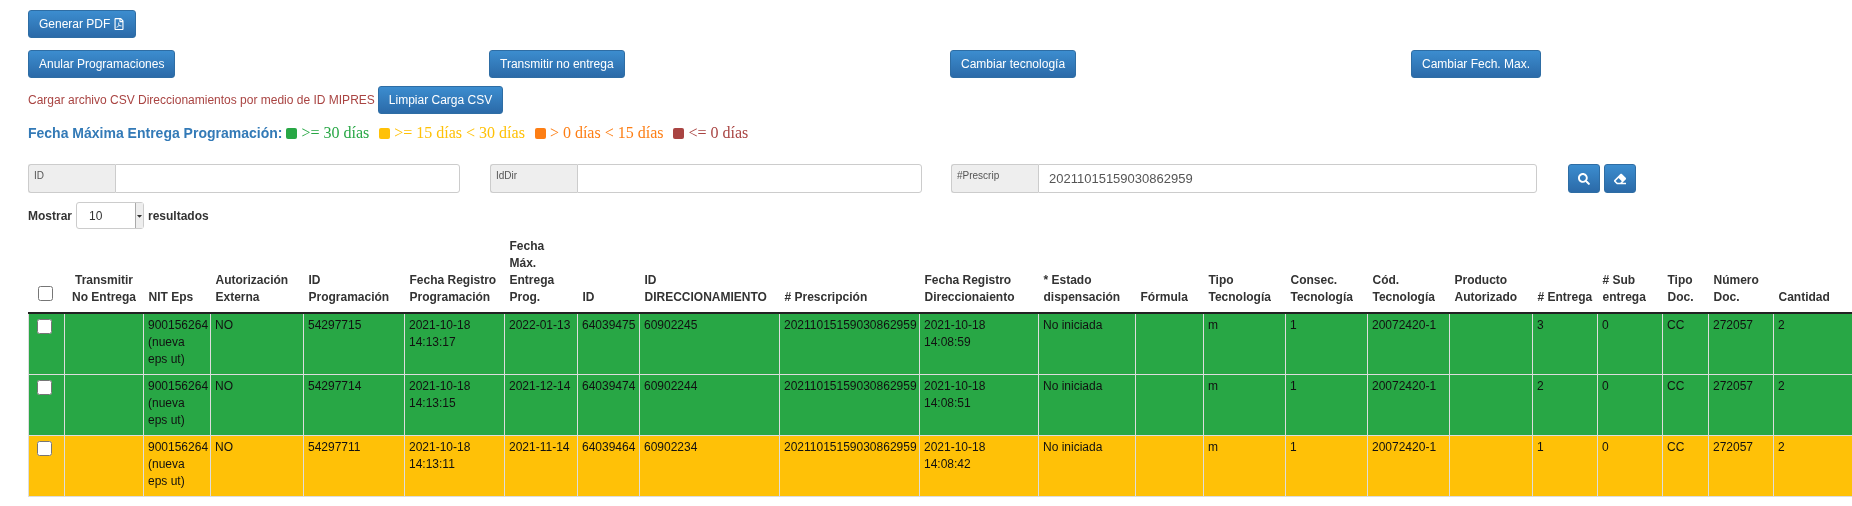  I want to click on clear-button, so click(1620, 178).